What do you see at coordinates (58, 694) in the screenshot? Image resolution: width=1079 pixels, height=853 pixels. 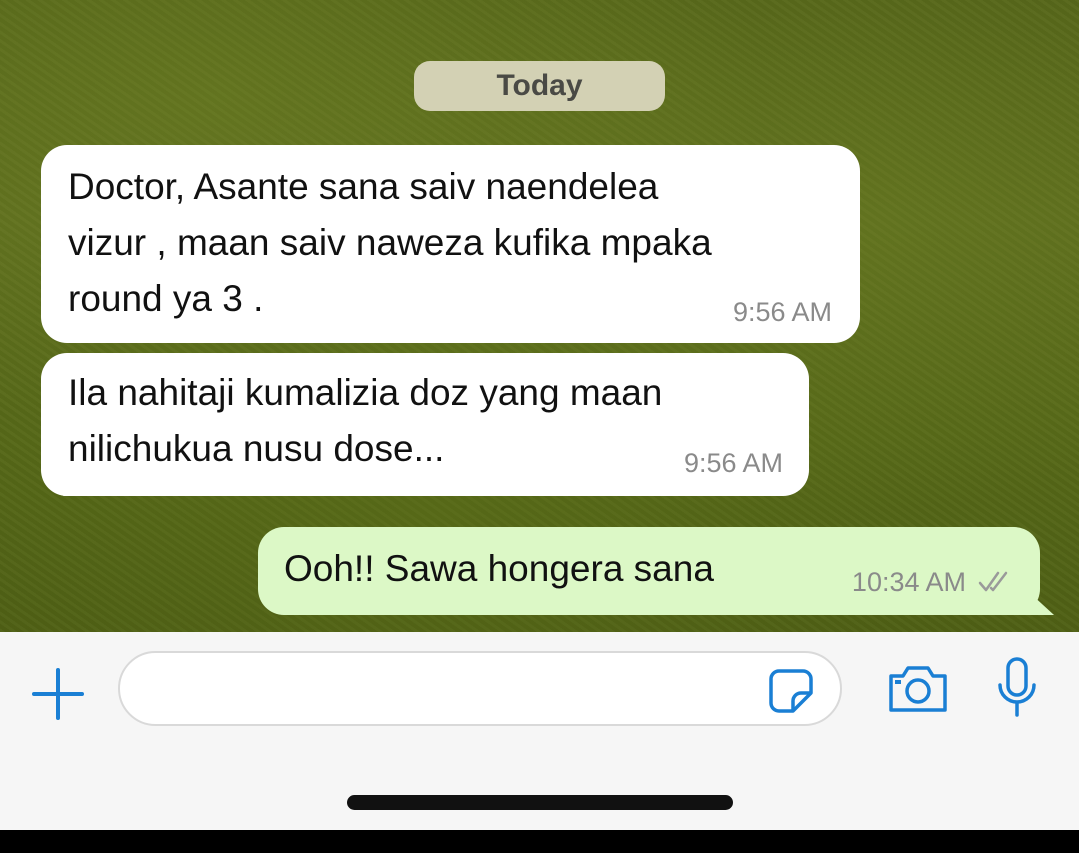 I see `plus-icon` at bounding box center [58, 694].